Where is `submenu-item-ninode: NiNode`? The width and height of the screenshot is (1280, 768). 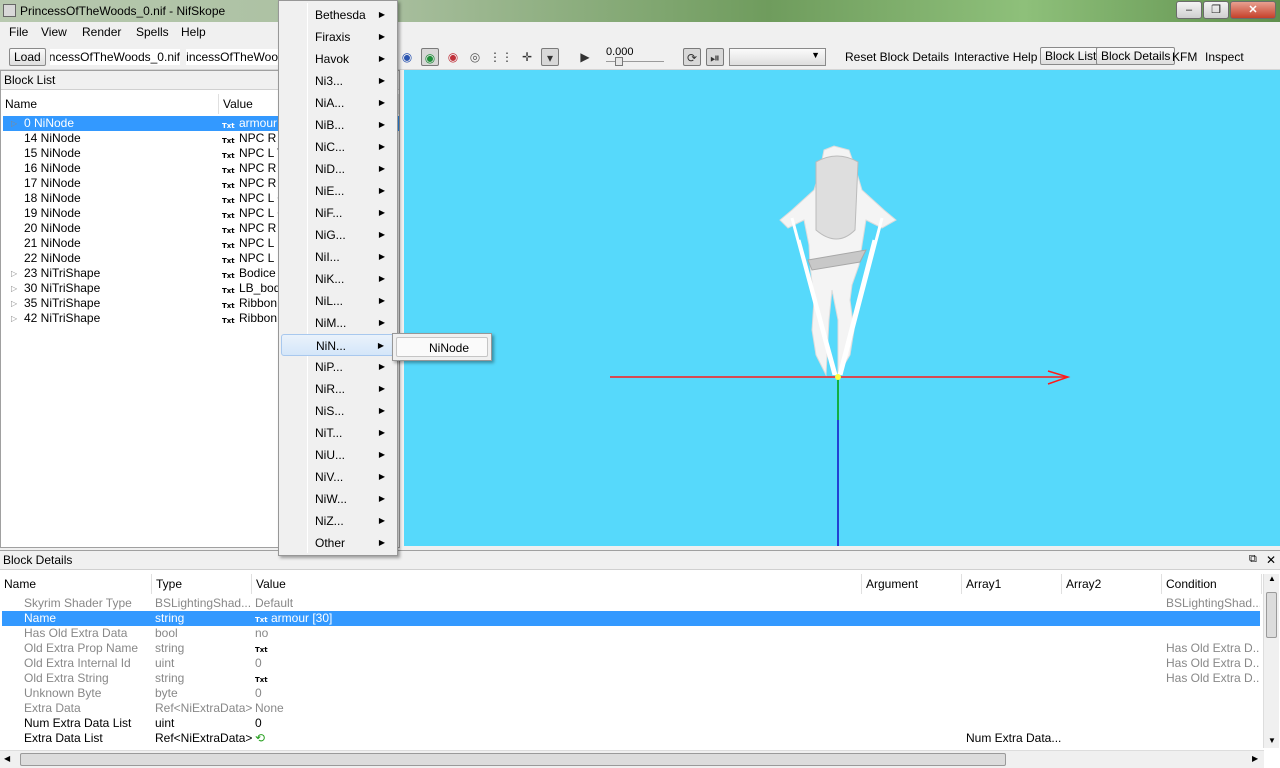
submenu-item-ninode: NiNode is located at coordinates (442, 347).